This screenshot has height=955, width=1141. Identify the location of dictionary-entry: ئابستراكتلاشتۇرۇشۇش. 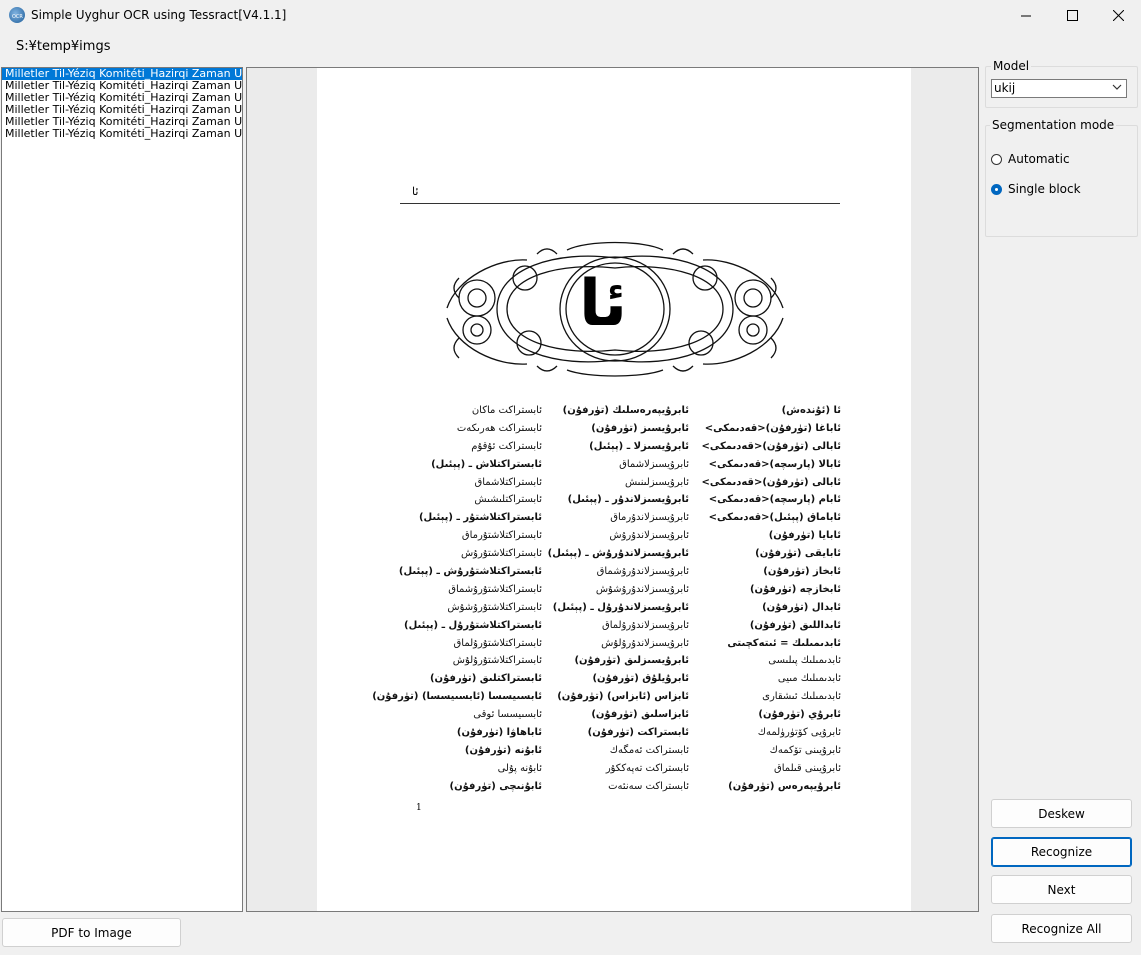
(494, 607).